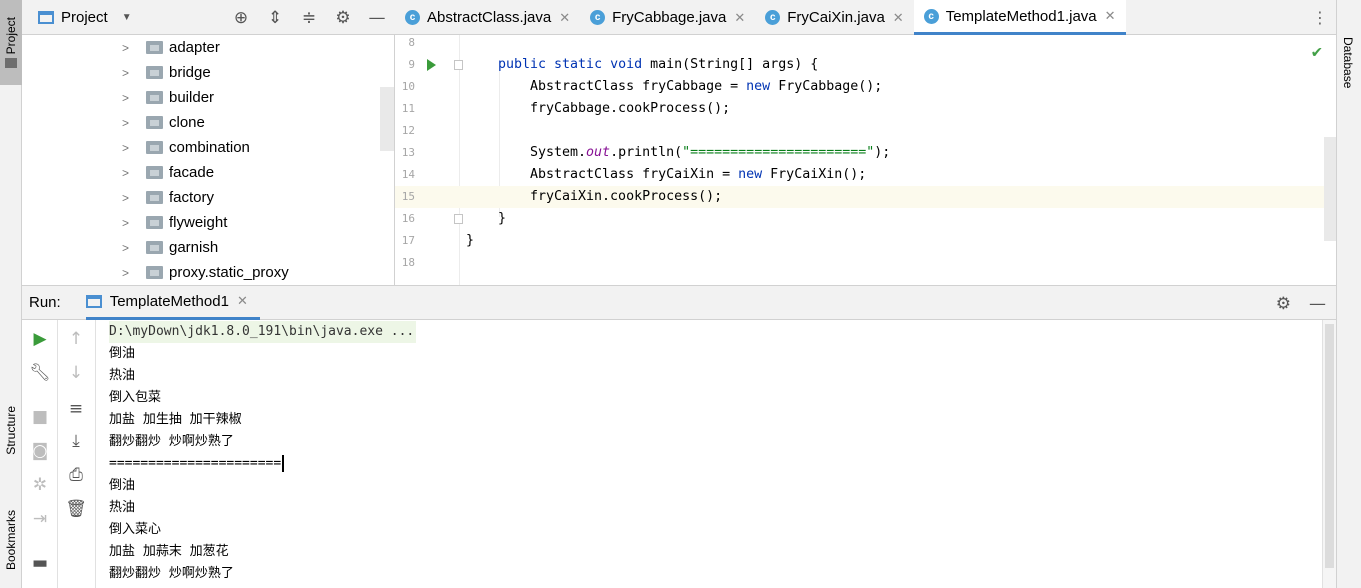 This screenshot has height=588, width=1361. I want to click on tree-item-label: bridge, so click(190, 72).